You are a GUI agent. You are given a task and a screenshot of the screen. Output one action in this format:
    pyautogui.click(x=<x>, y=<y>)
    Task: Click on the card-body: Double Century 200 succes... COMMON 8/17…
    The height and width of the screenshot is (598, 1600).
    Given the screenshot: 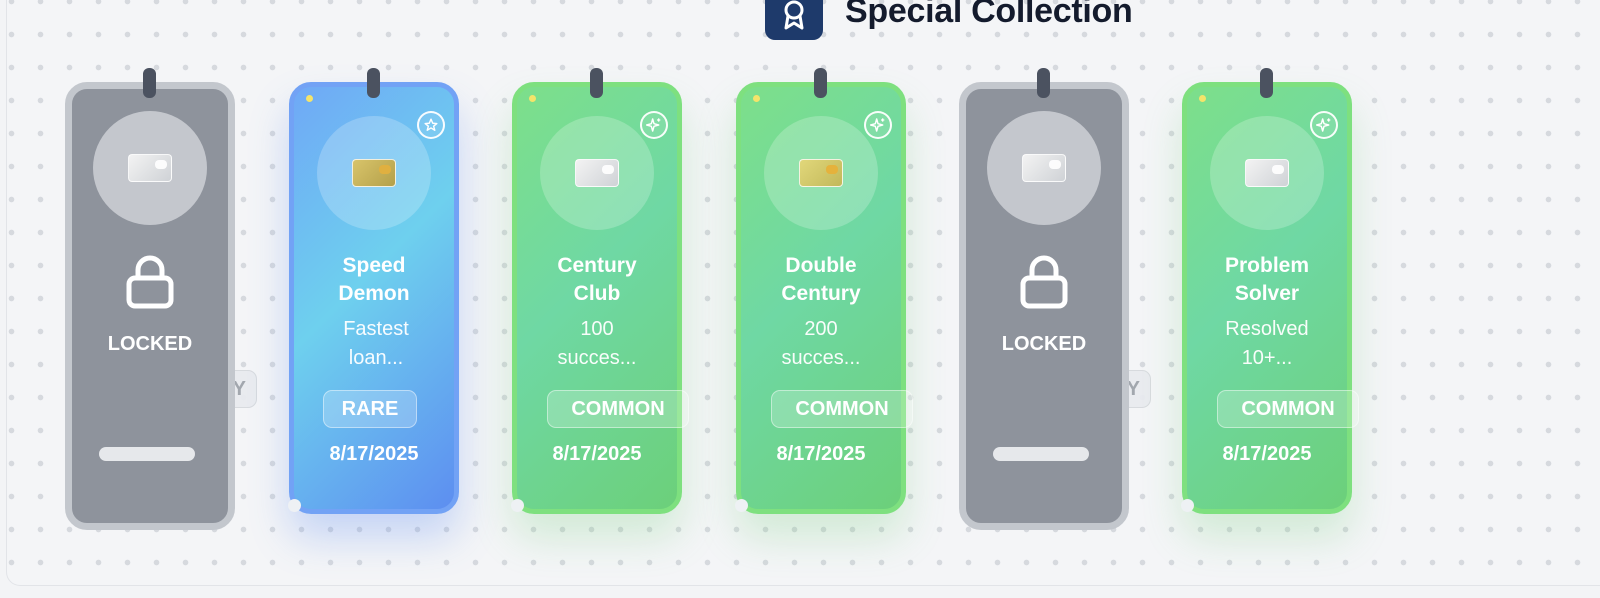 What is the action you would take?
    pyautogui.click(x=824, y=298)
    